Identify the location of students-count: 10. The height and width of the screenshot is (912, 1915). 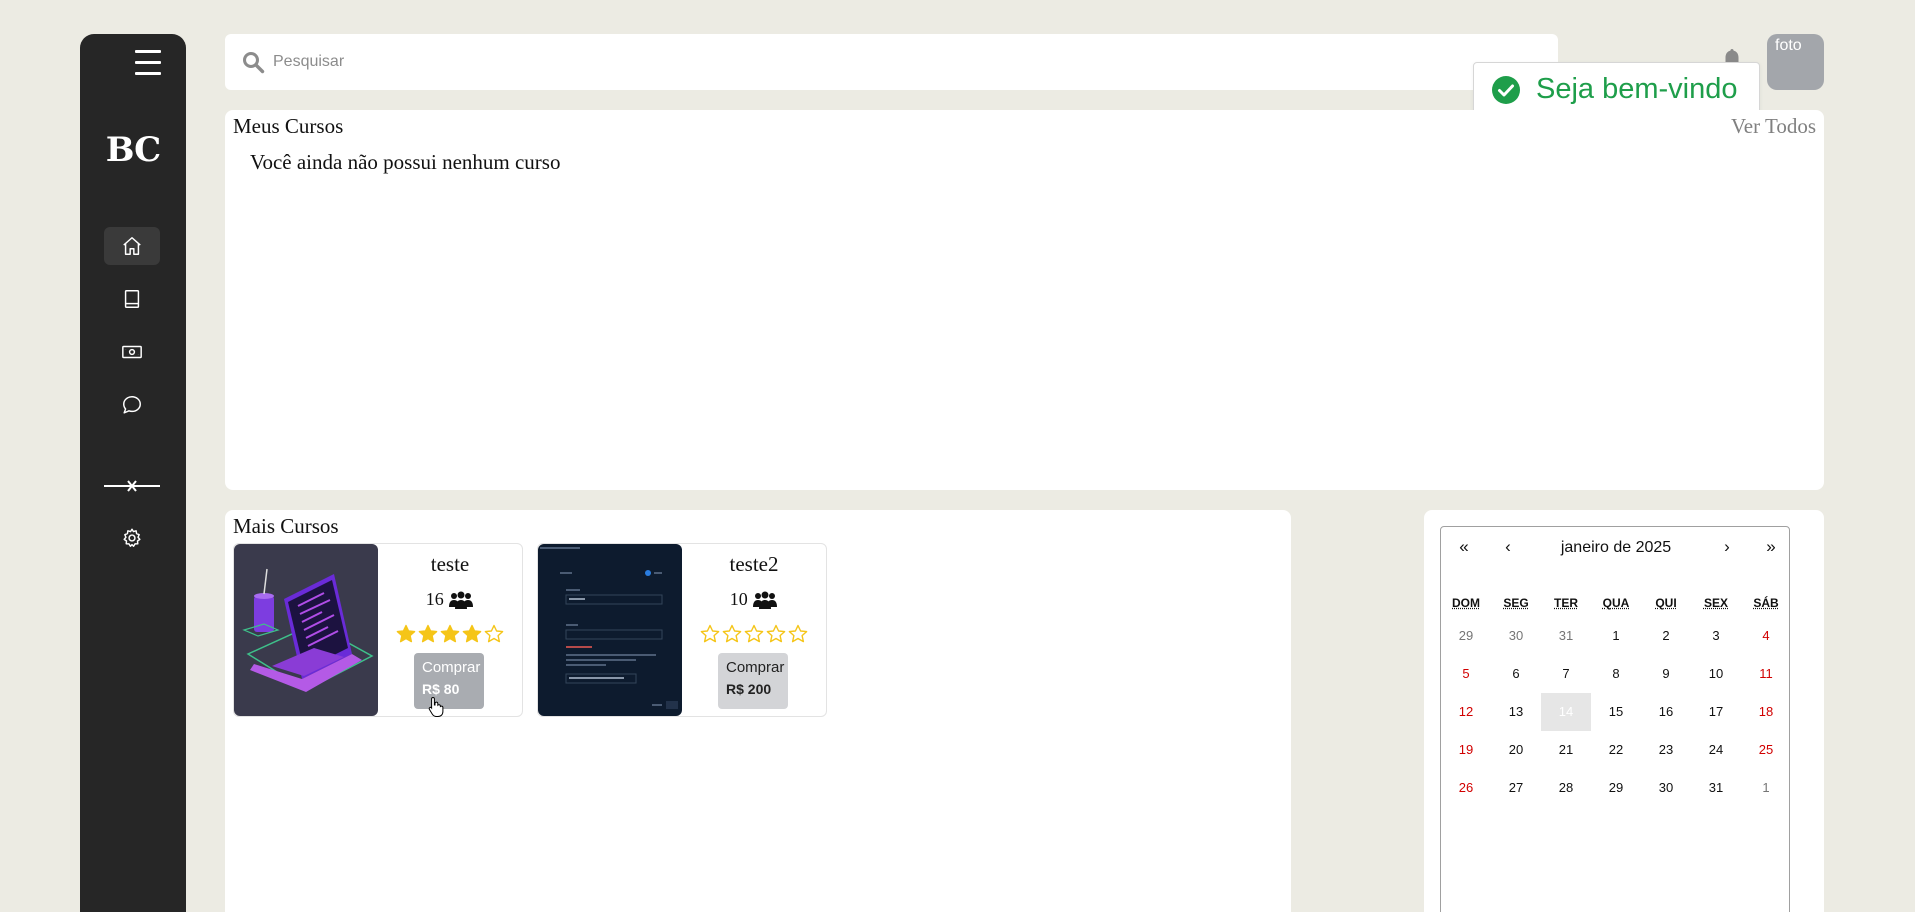
(739, 599).